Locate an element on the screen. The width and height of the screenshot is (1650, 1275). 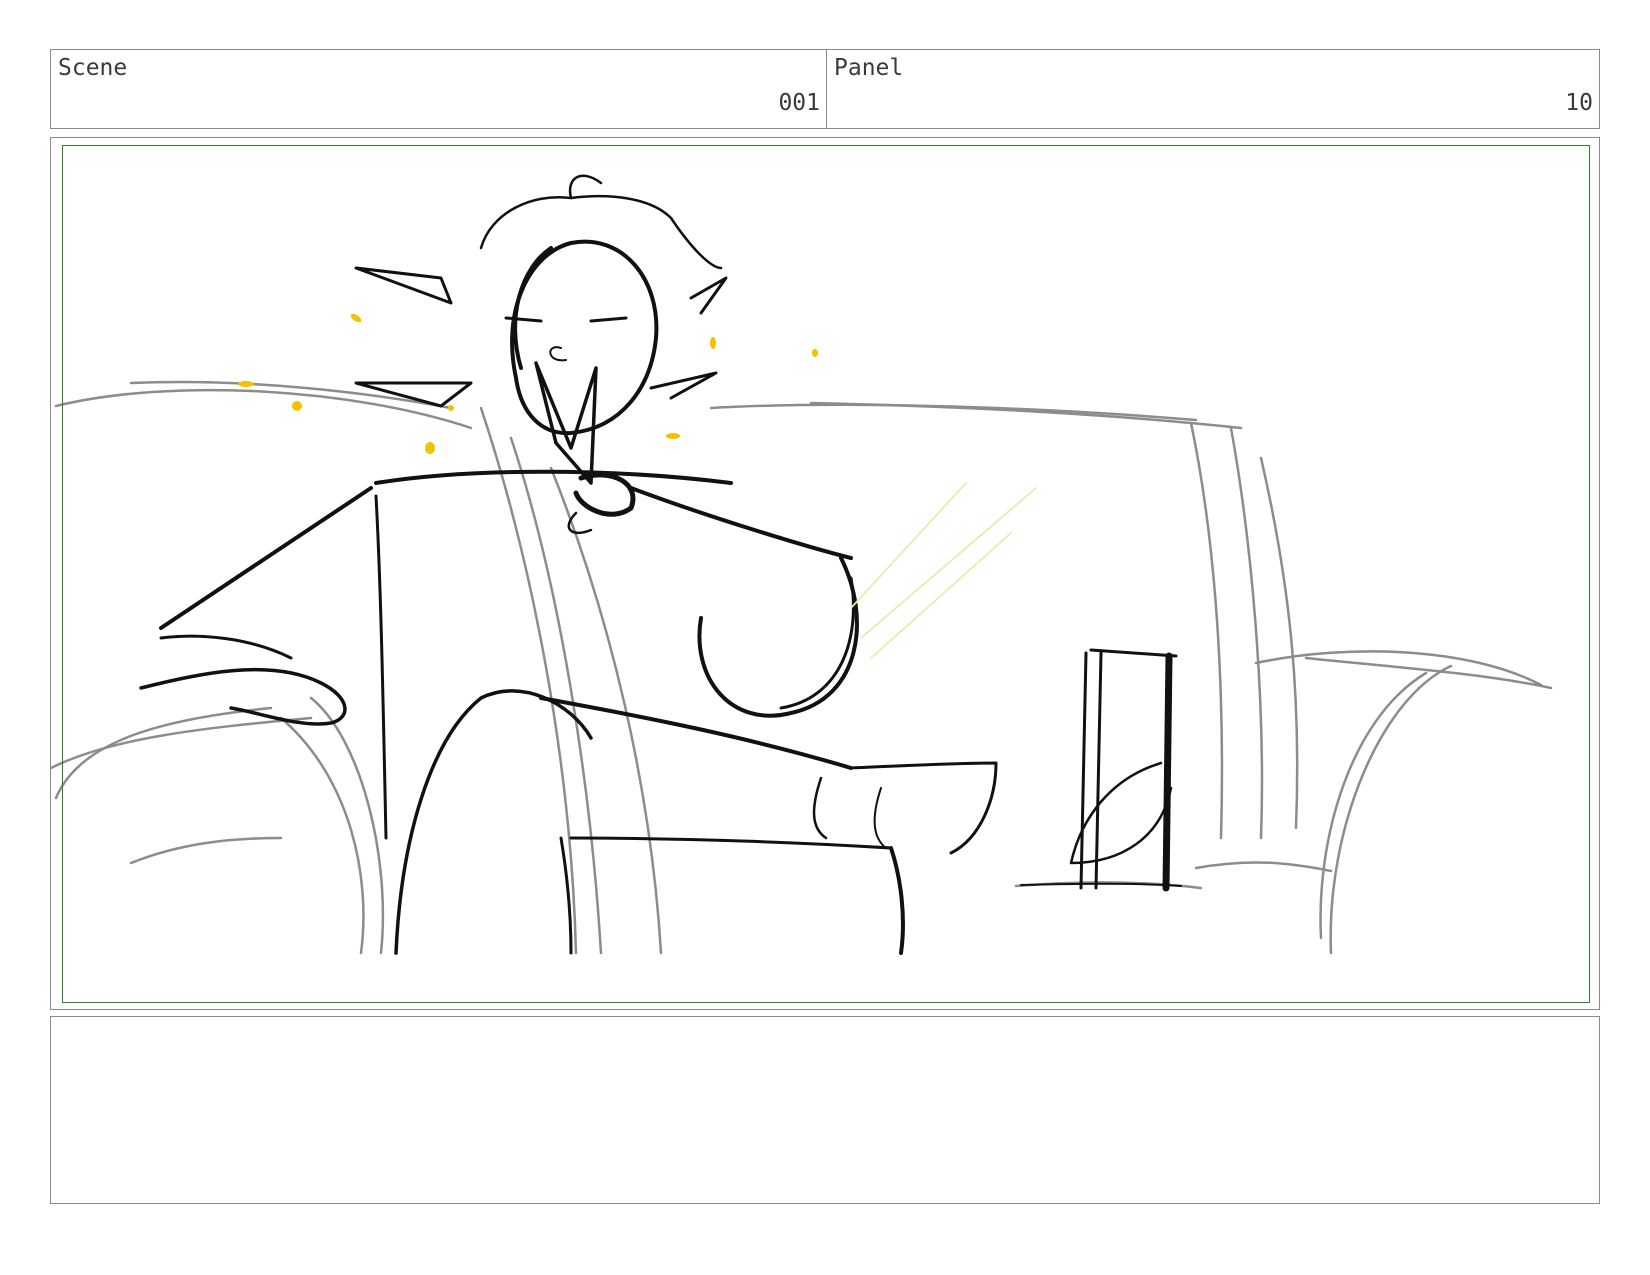
notes-box is located at coordinates (825, 1110).